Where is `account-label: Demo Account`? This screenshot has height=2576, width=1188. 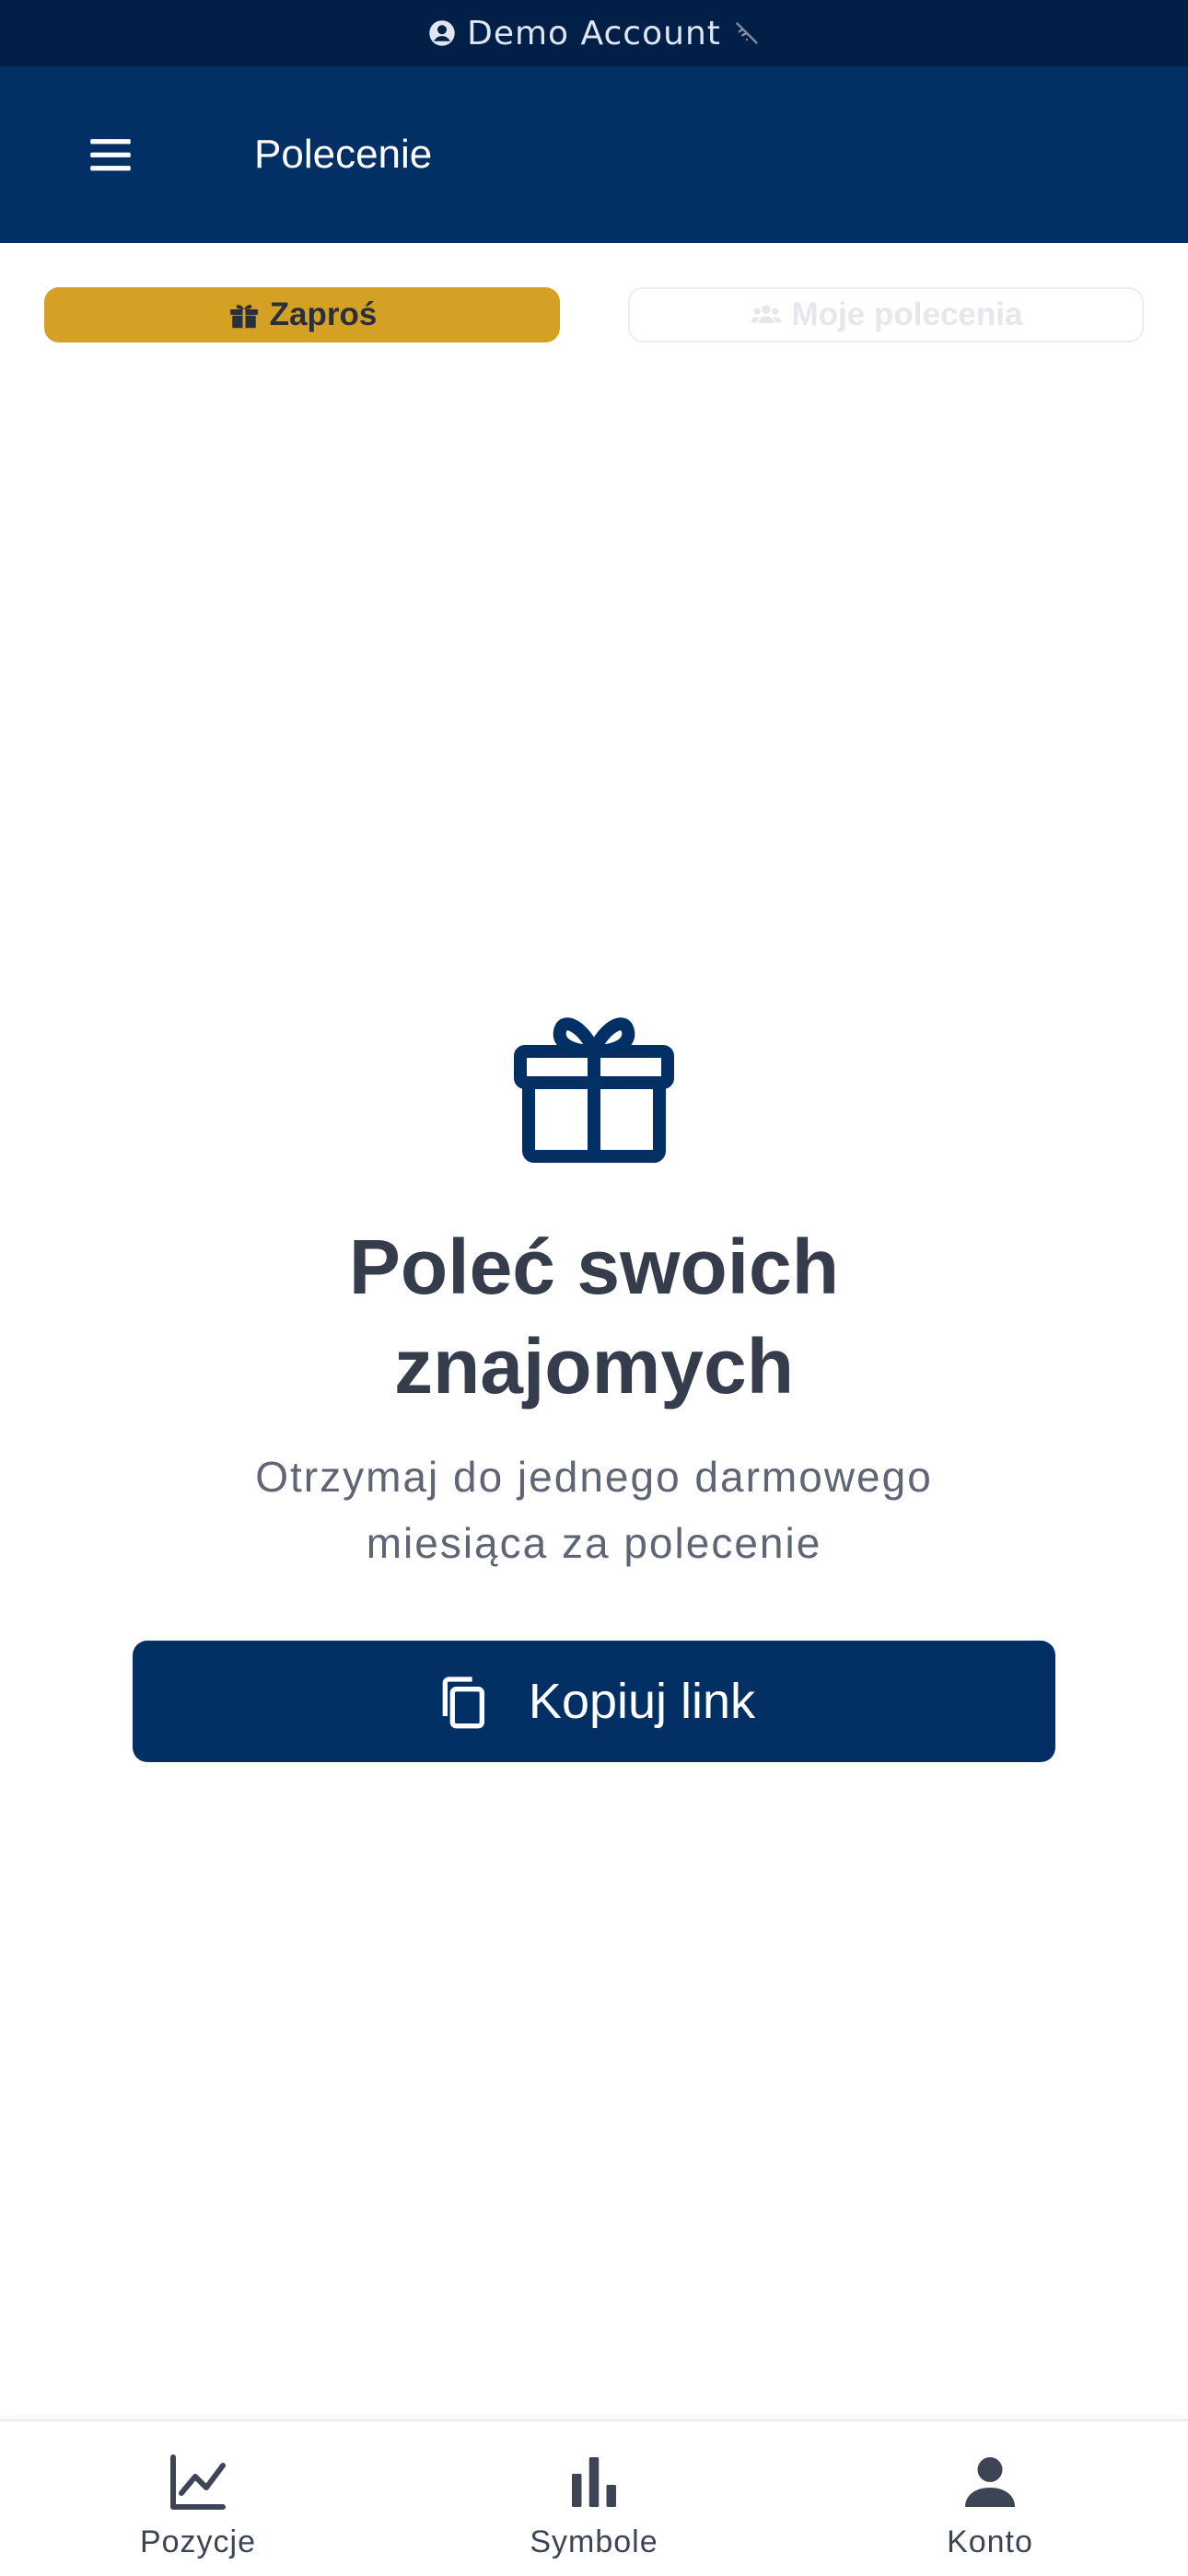 account-label: Demo Account is located at coordinates (594, 33).